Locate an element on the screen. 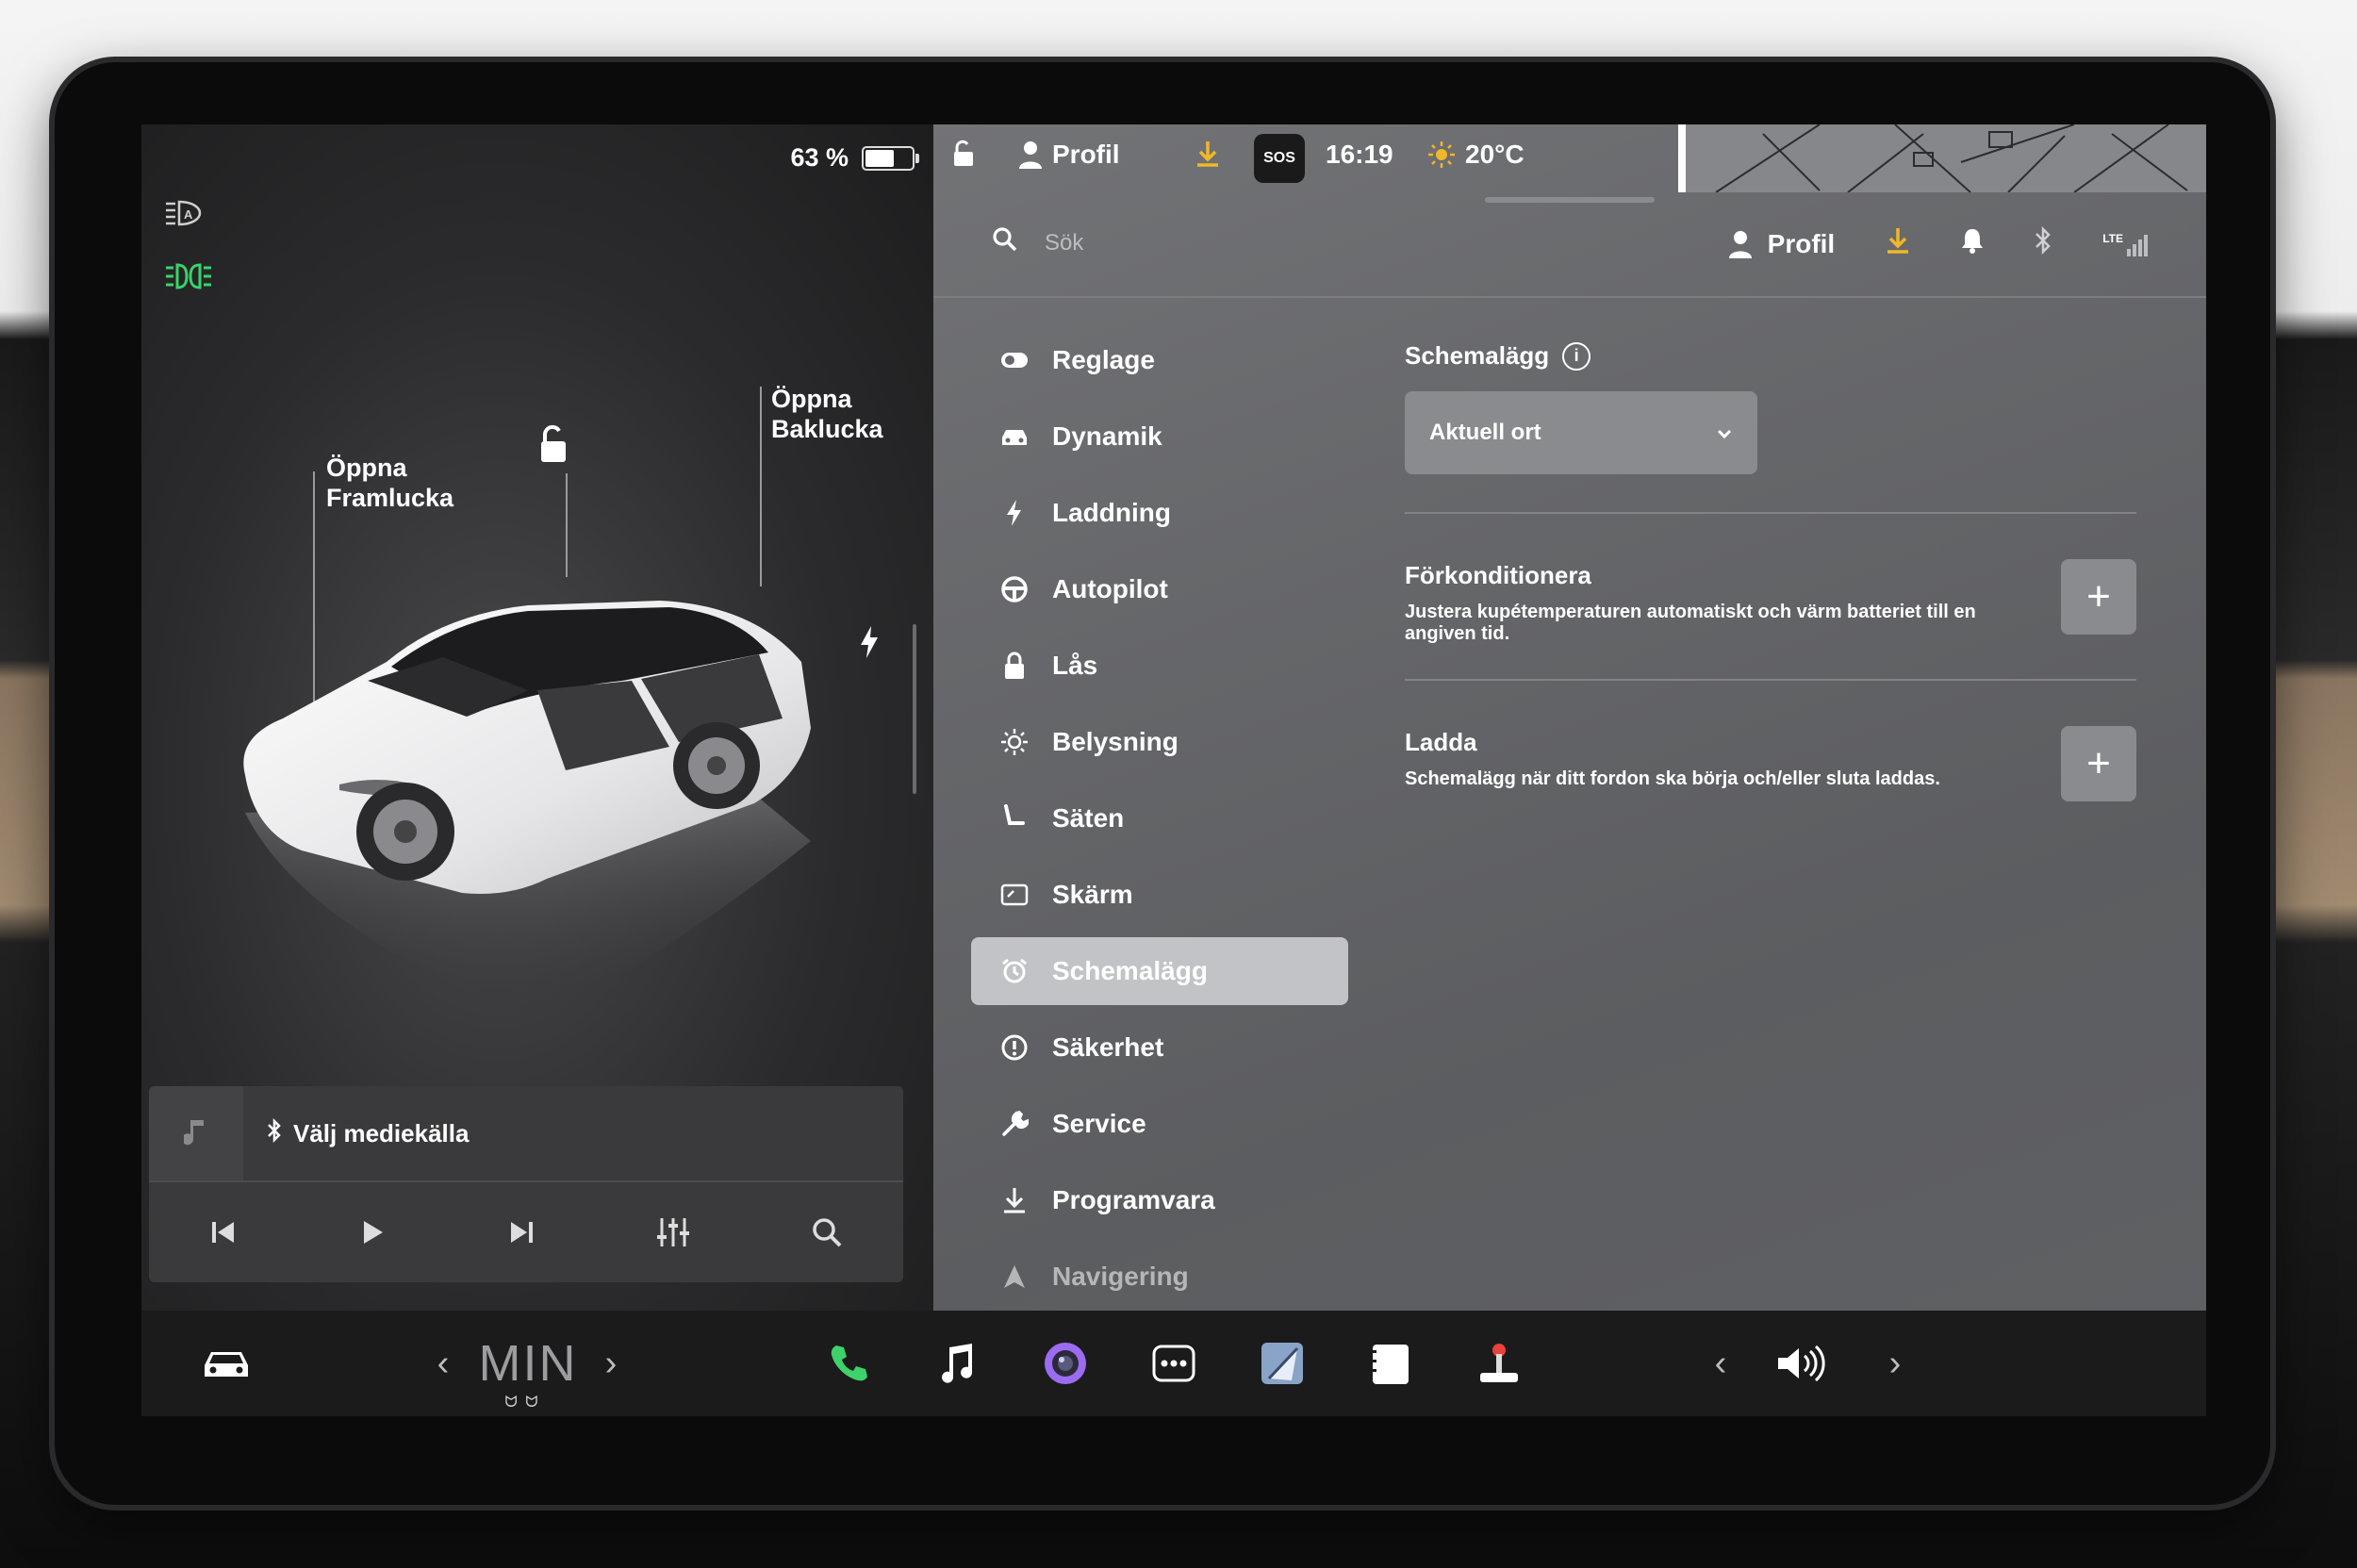 This screenshot has width=2357, height=1568. temp-down-chevron-icon: ‹ is located at coordinates (443, 1363).